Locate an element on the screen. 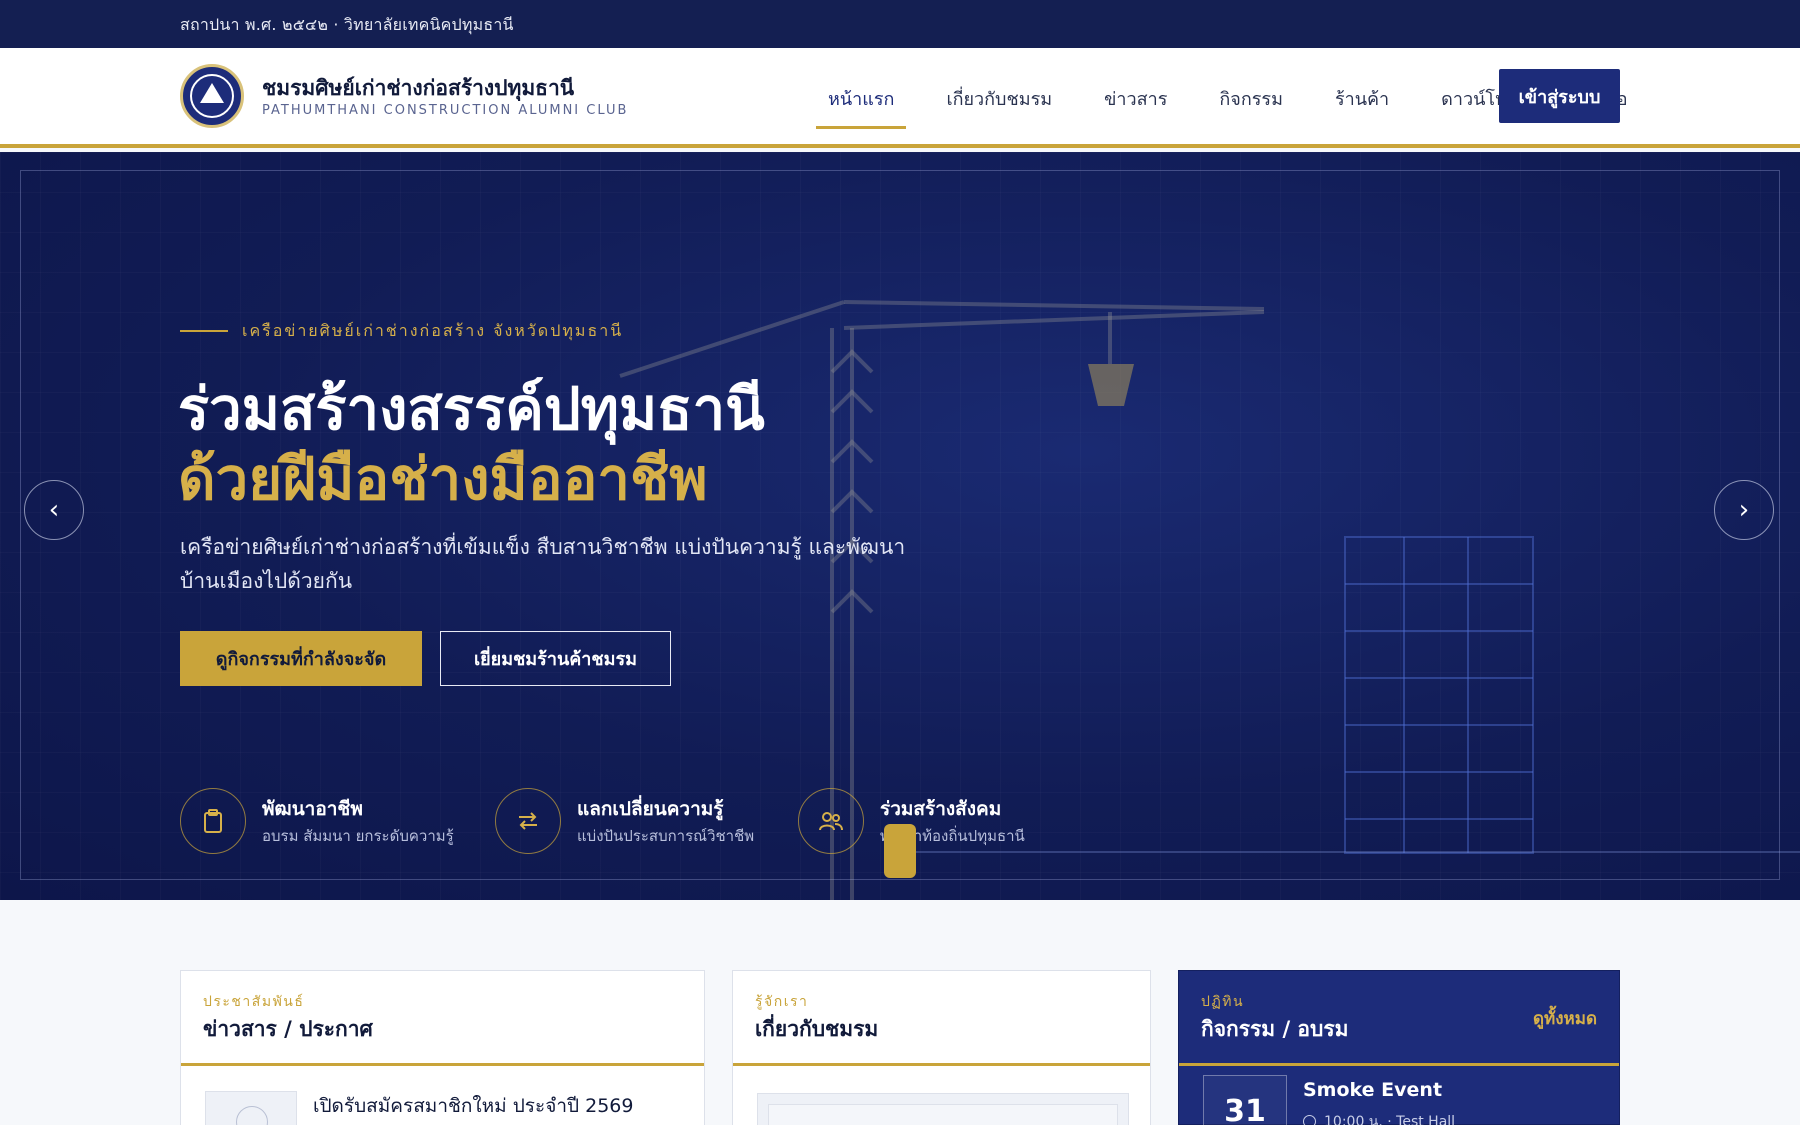 The width and height of the screenshot is (1800, 1125). news-thumbnail is located at coordinates (251, 1108).